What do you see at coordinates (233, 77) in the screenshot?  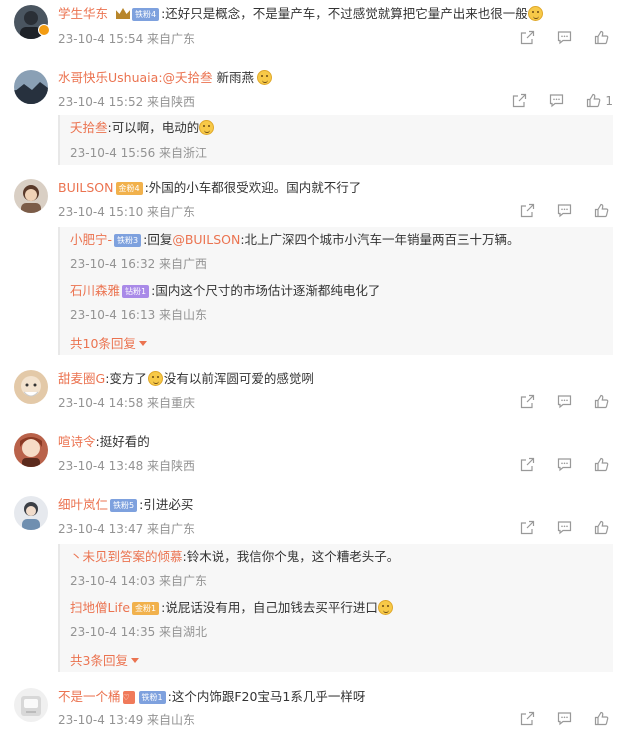 I see `comment-text: 新雨燕` at bounding box center [233, 77].